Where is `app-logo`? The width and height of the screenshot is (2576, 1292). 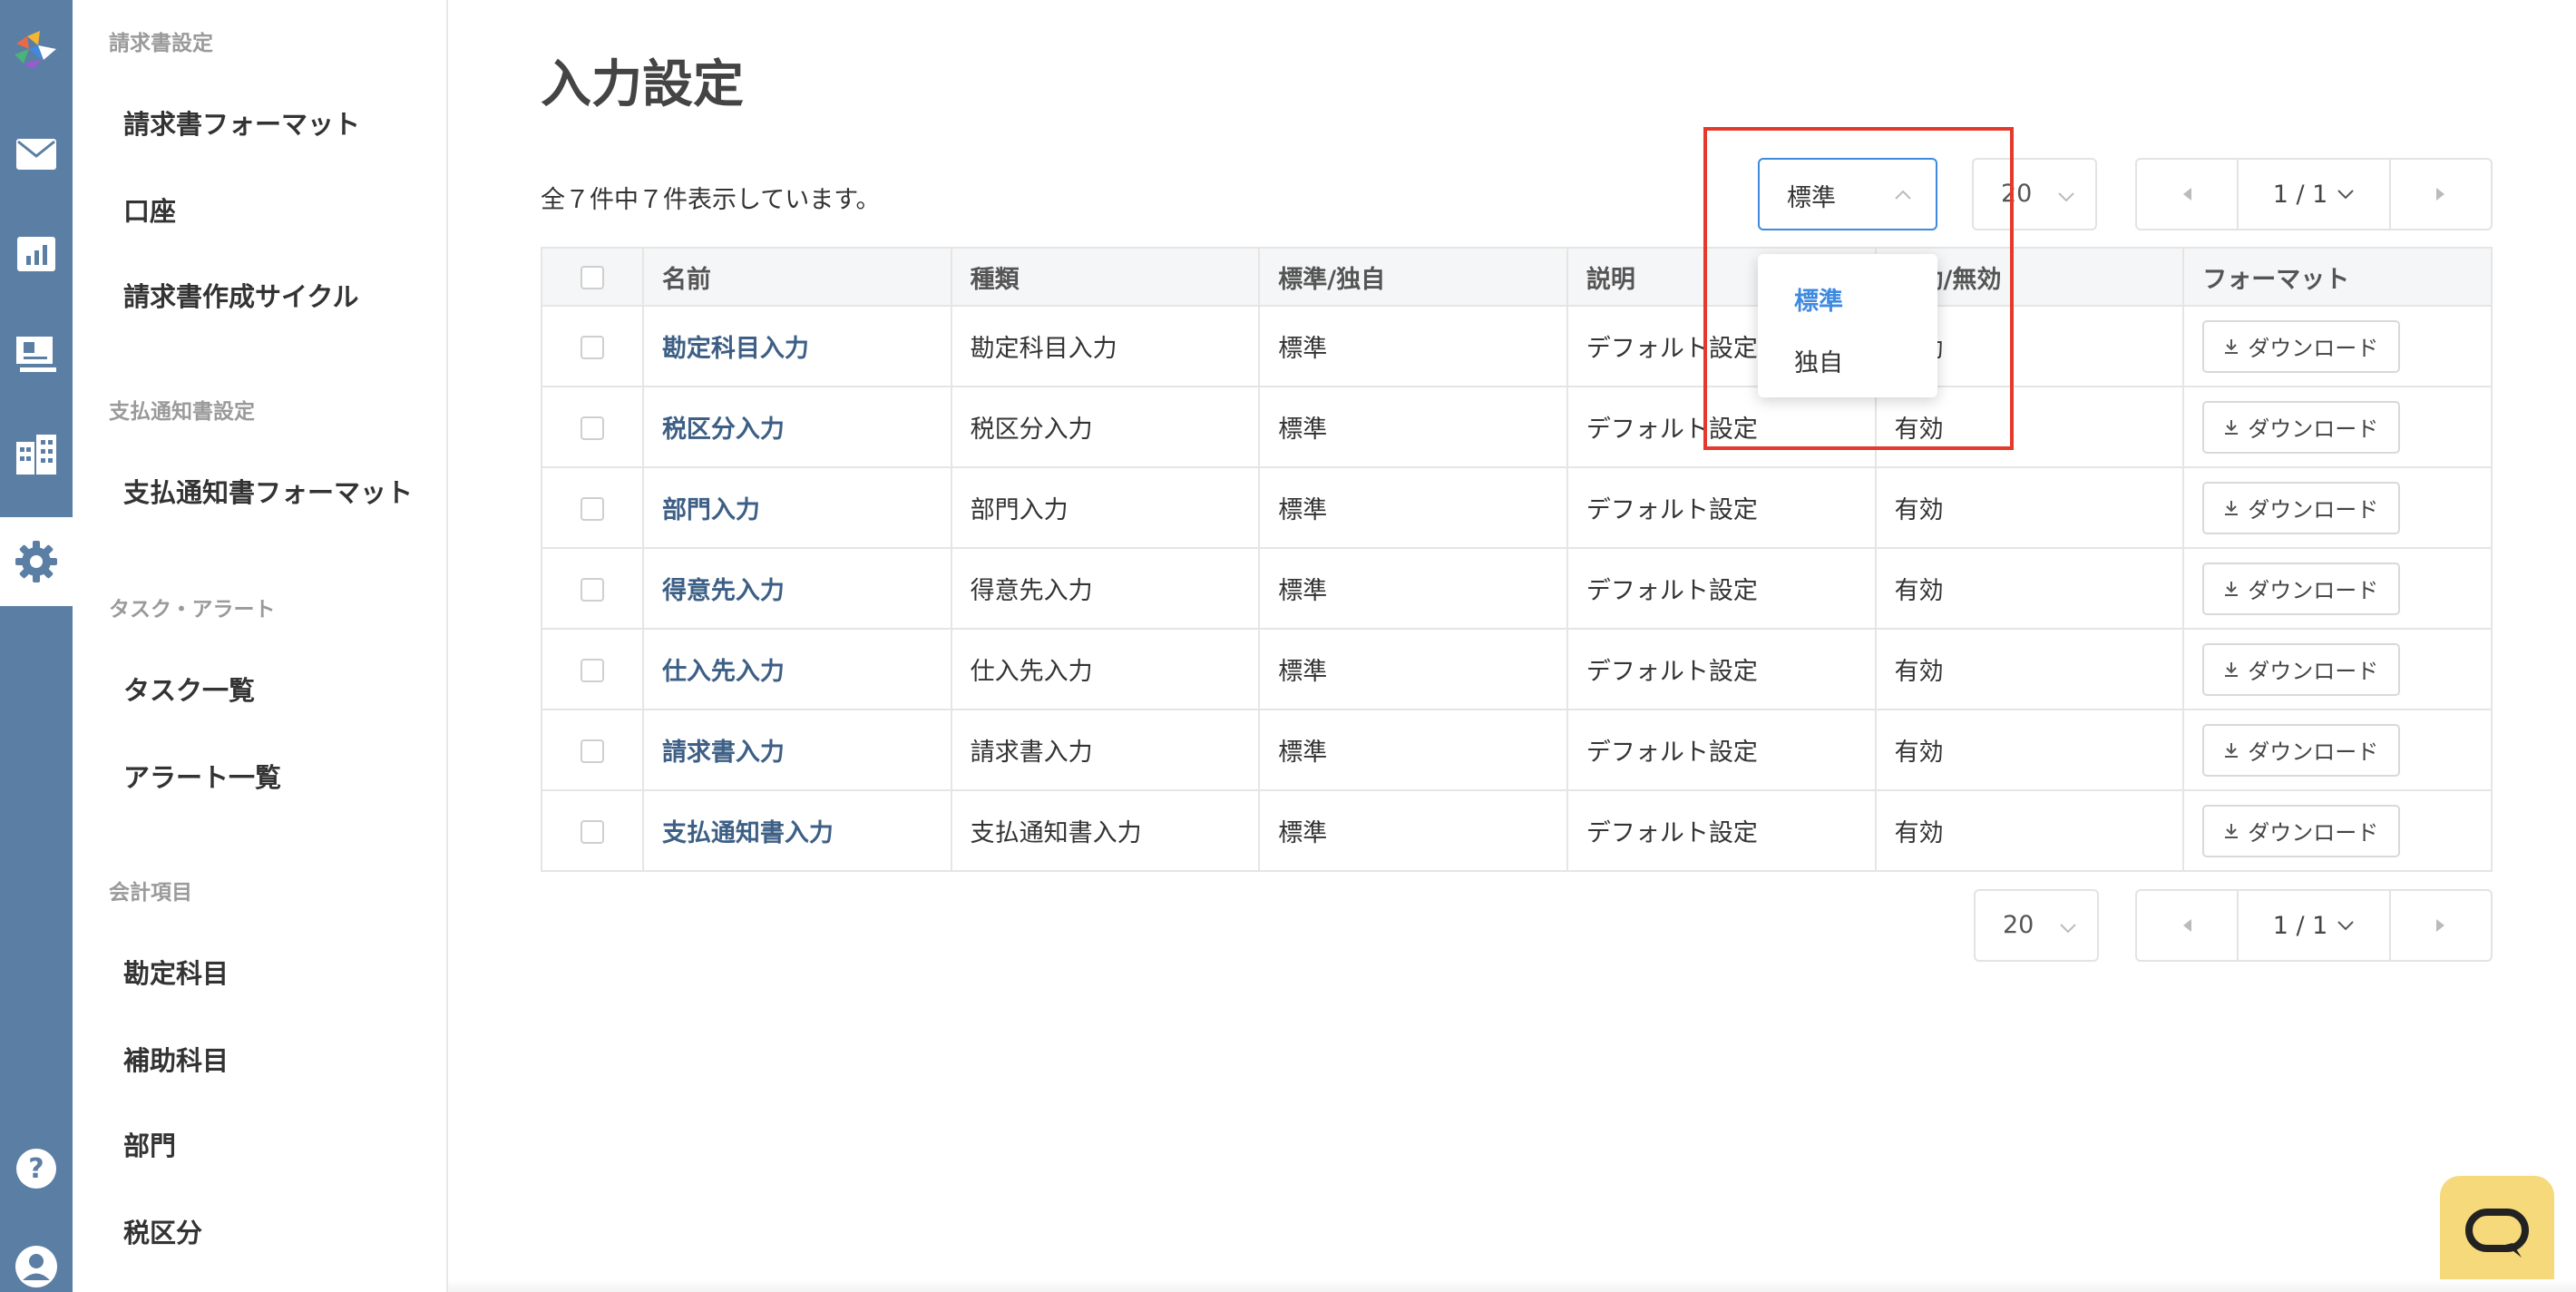 app-logo is located at coordinates (36, 49).